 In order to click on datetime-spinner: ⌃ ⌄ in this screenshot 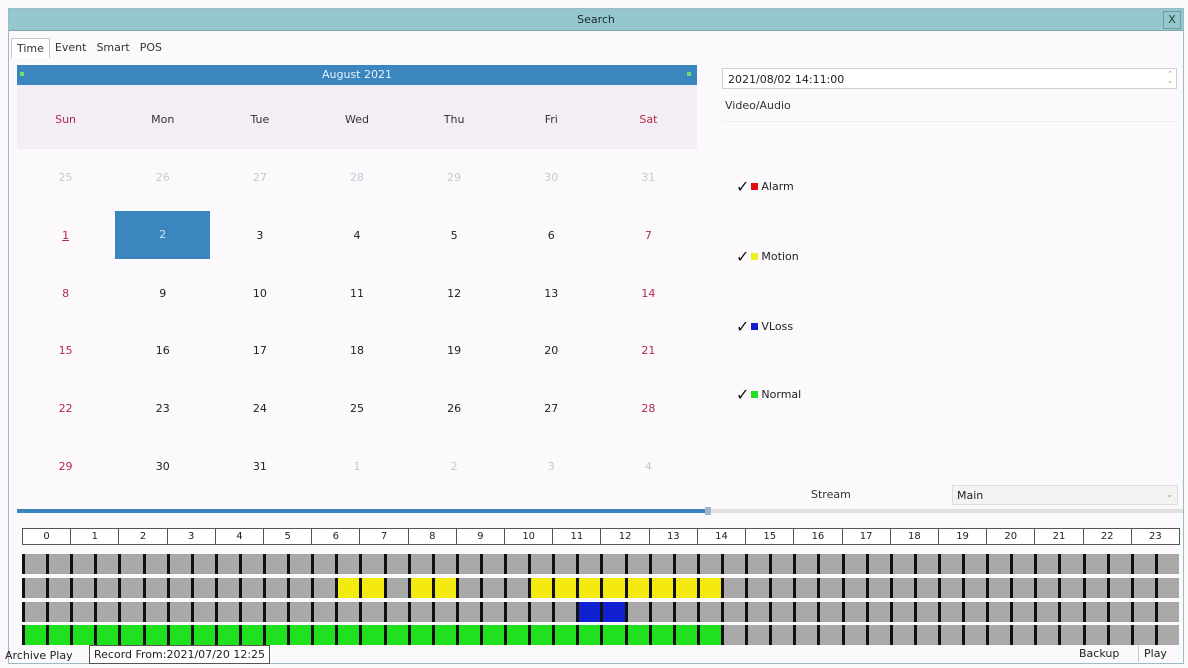, I will do `click(1170, 78)`.